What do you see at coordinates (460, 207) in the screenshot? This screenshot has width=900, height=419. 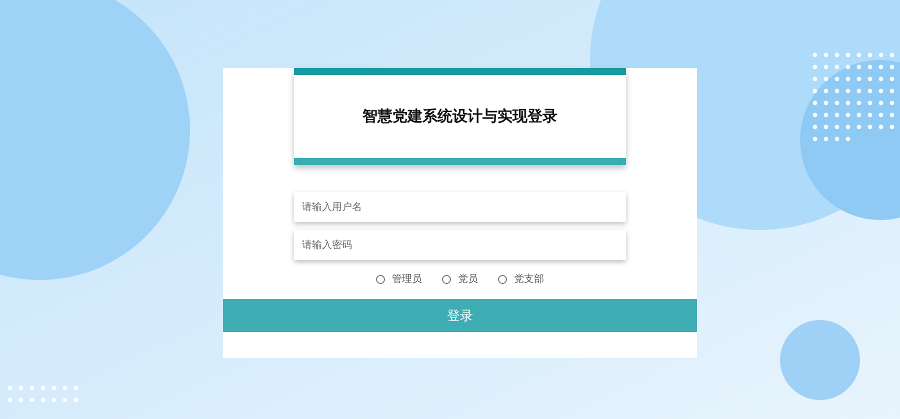 I see `username-field: 请输入用户名` at bounding box center [460, 207].